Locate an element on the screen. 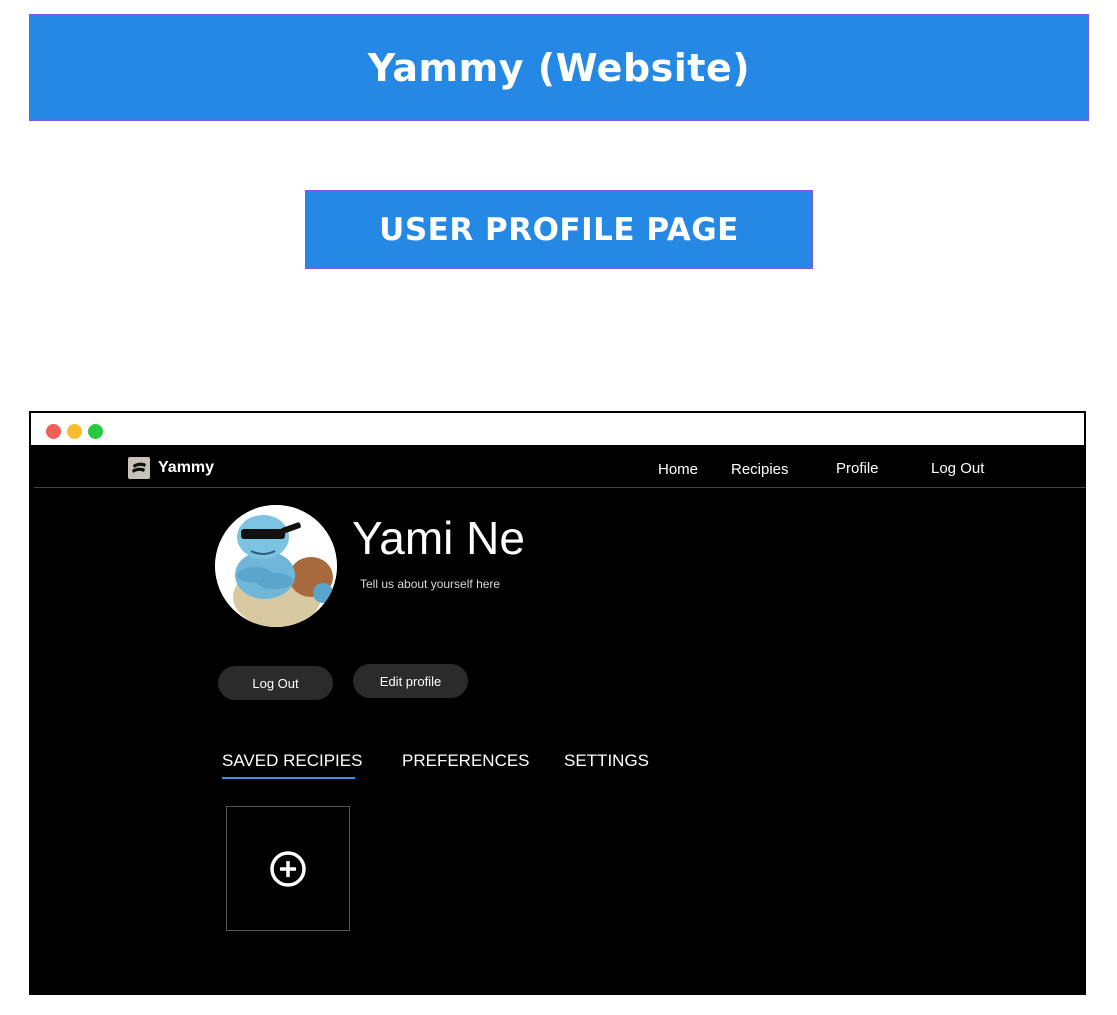 The width and height of the screenshot is (1117, 1015). page-subtitle: USER PROFILE PAGE is located at coordinates (559, 229).